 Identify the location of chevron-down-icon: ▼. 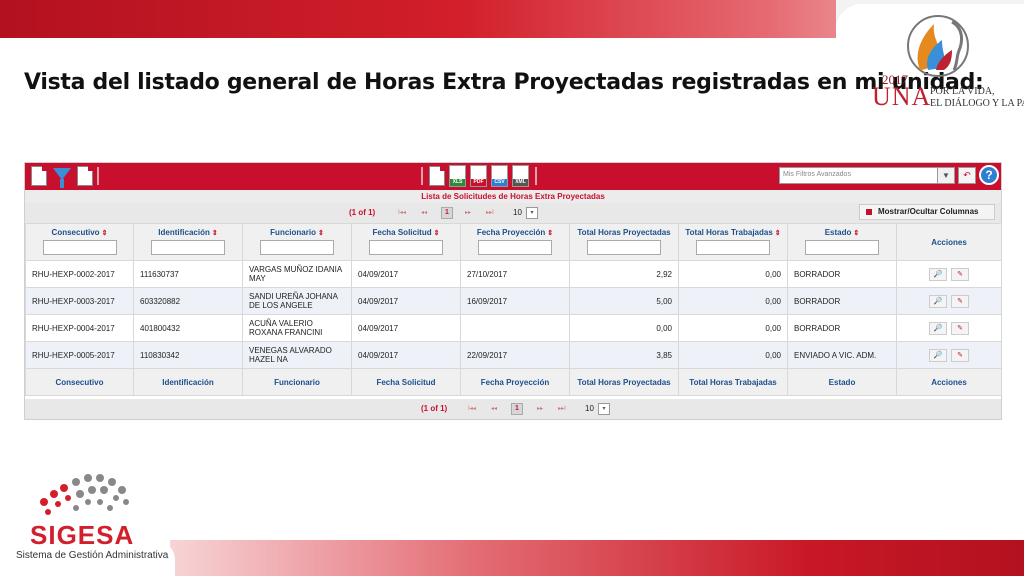
(946, 175).